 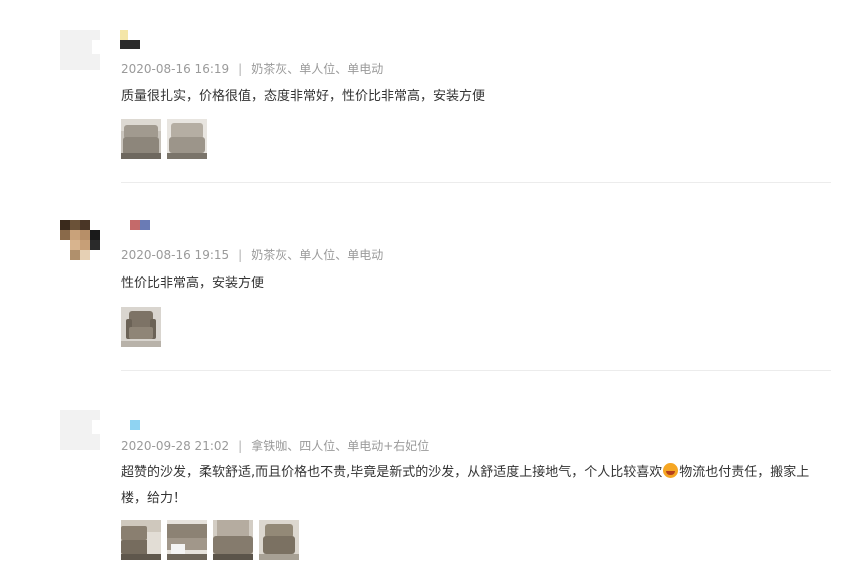 I want to click on review-content: 性价比非常高，安装方便, so click(x=193, y=283).